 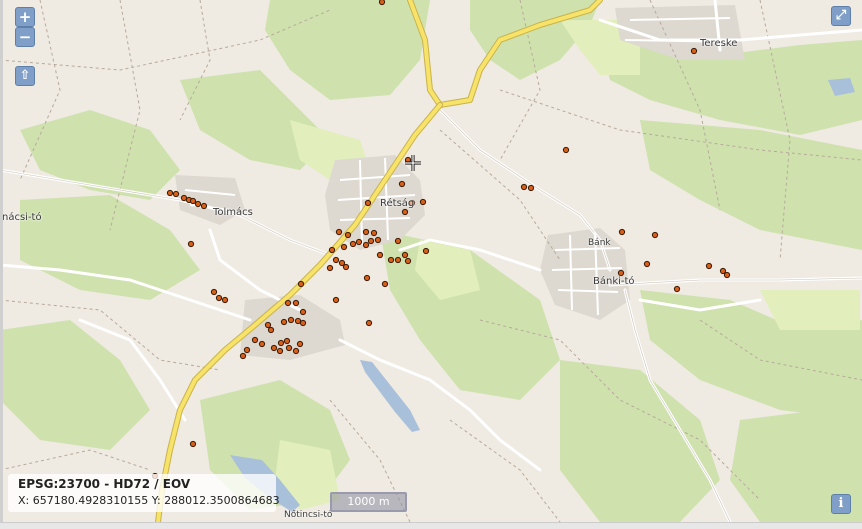 I want to click on pan-up-button: ⇧, so click(x=25, y=76).